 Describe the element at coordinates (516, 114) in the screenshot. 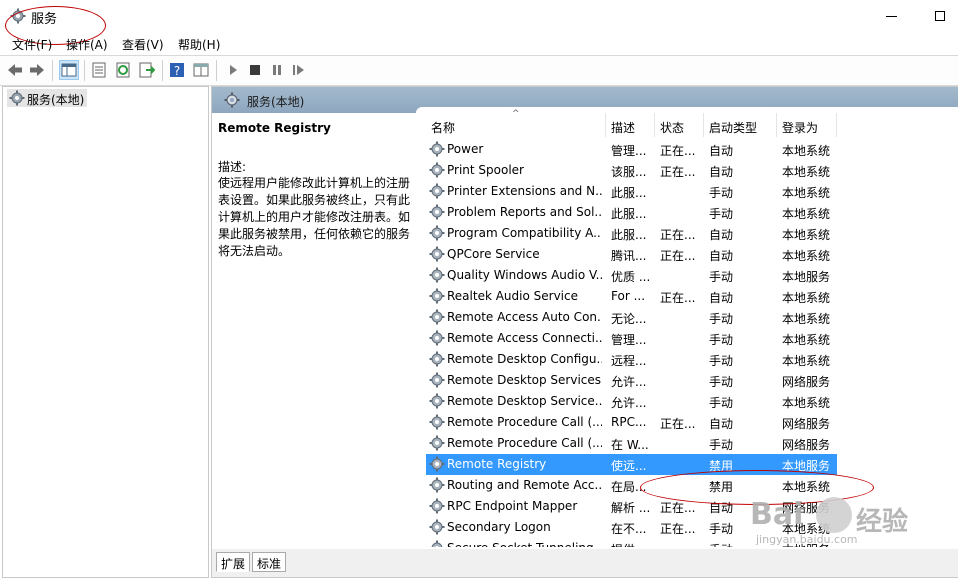

I see `sort-ascending-icon: ^` at that location.